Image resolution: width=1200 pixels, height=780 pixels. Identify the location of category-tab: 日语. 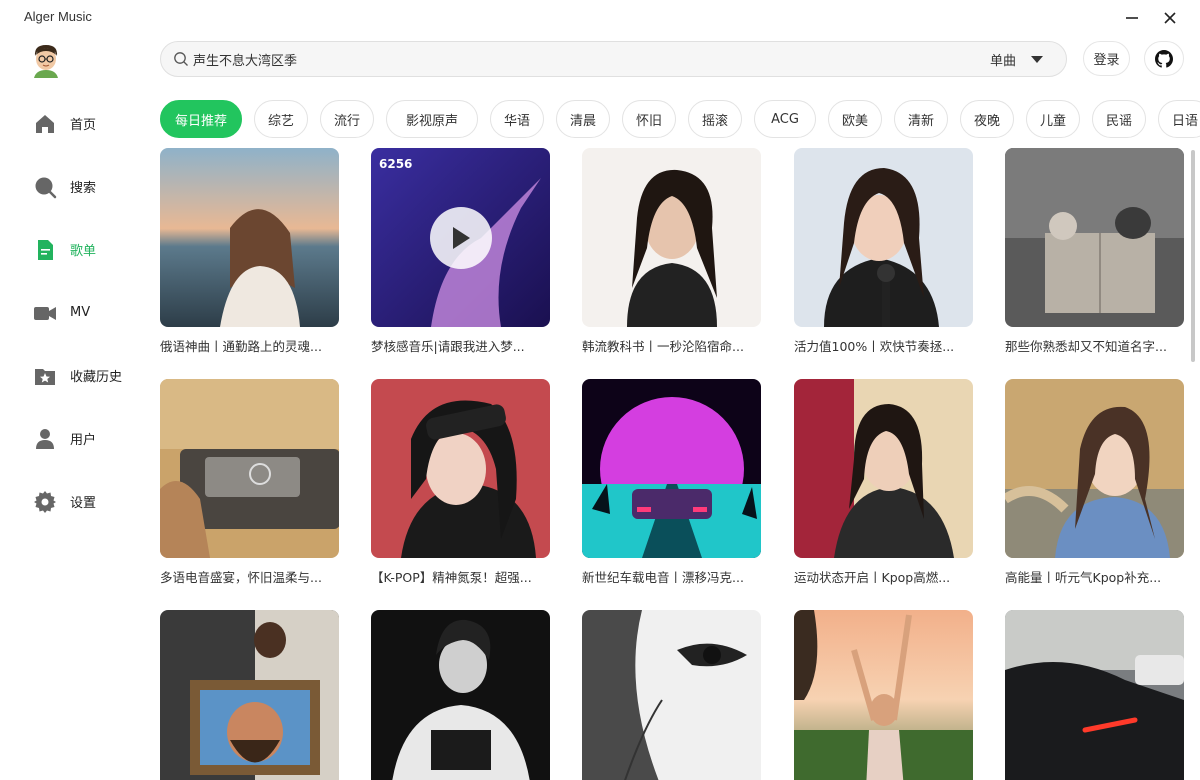
(1179, 119).